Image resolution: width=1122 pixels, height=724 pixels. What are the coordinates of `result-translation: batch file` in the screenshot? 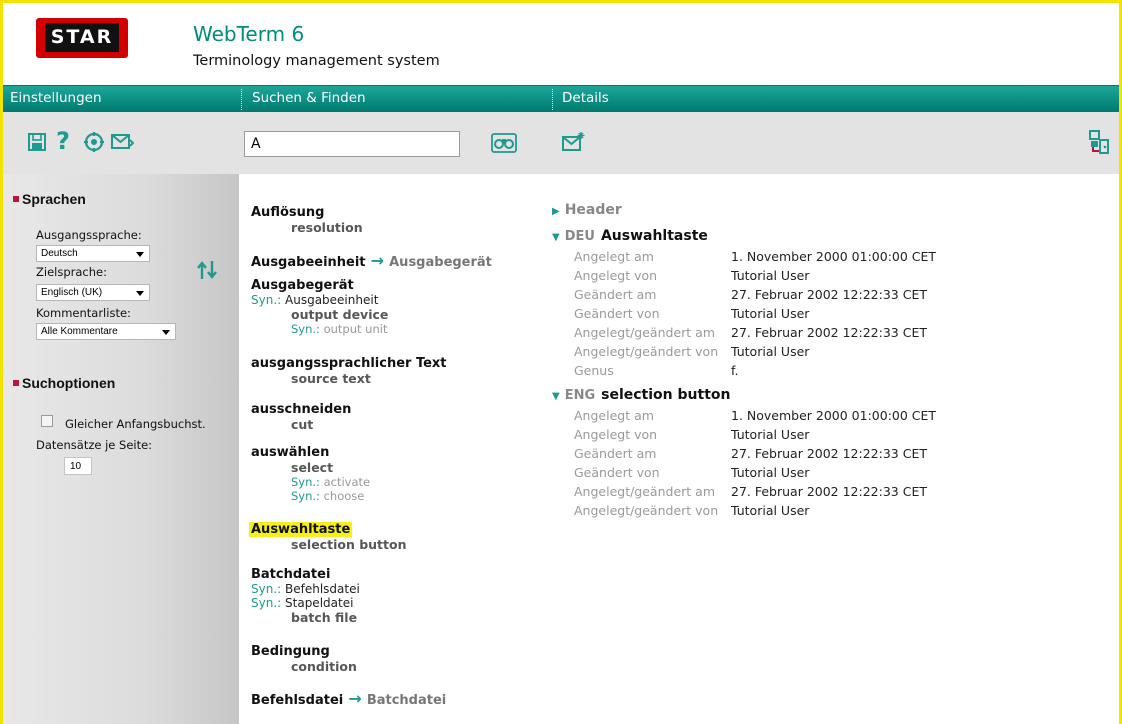 It's located at (305, 617).